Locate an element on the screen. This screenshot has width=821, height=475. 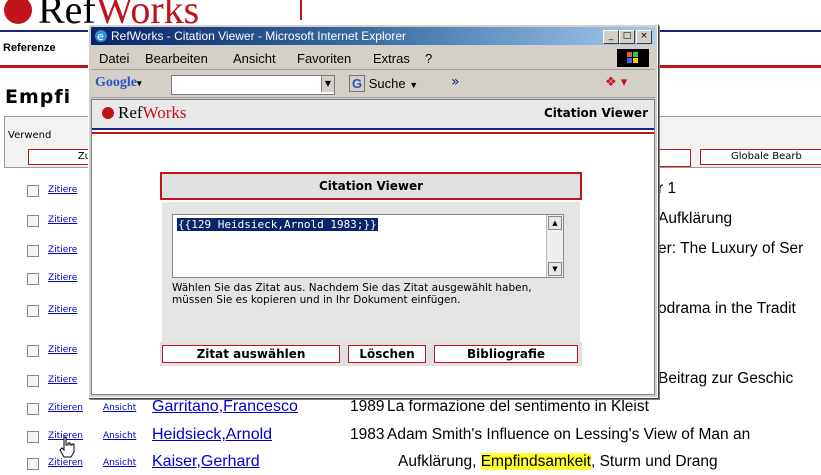
header-rule-navy is located at coordinates (373, 129).